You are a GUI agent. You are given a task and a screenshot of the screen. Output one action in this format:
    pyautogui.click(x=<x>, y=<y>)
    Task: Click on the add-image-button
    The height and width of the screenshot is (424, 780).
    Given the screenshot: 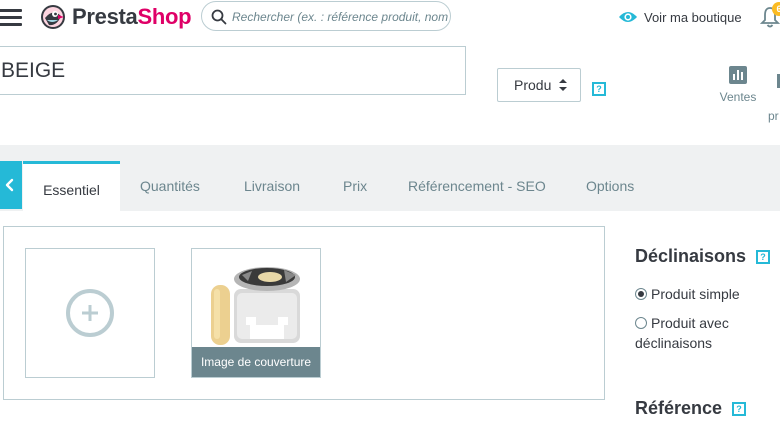 What is the action you would take?
    pyautogui.click(x=90, y=313)
    